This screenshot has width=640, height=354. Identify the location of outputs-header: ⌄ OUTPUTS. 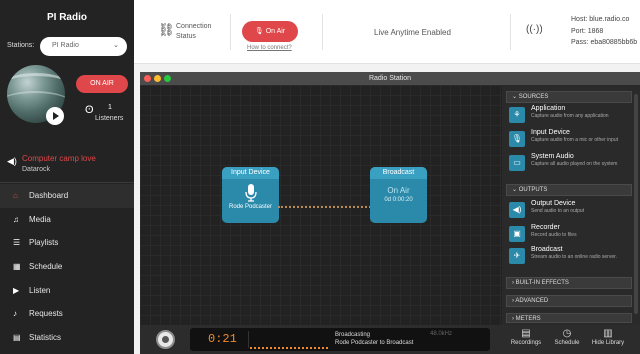
(569, 190).